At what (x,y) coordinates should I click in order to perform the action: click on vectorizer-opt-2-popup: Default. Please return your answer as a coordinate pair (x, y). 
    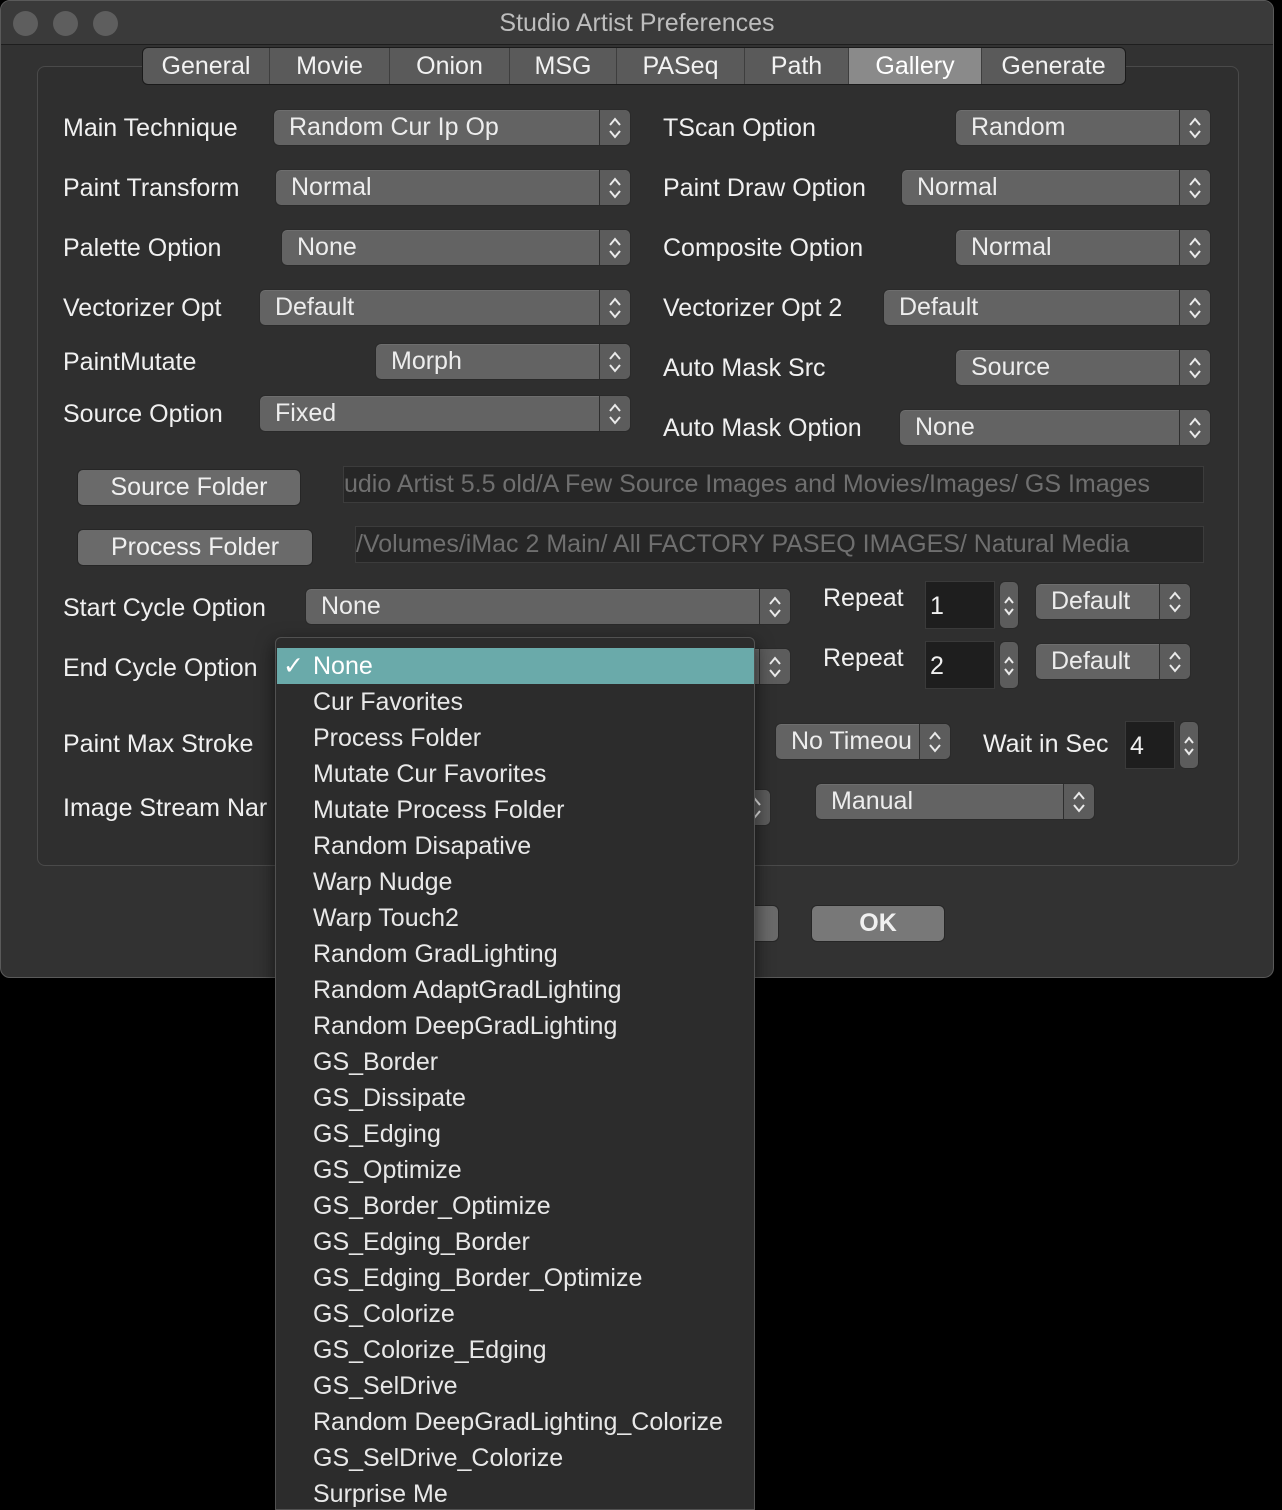
    Looking at the image, I should click on (1047, 307).